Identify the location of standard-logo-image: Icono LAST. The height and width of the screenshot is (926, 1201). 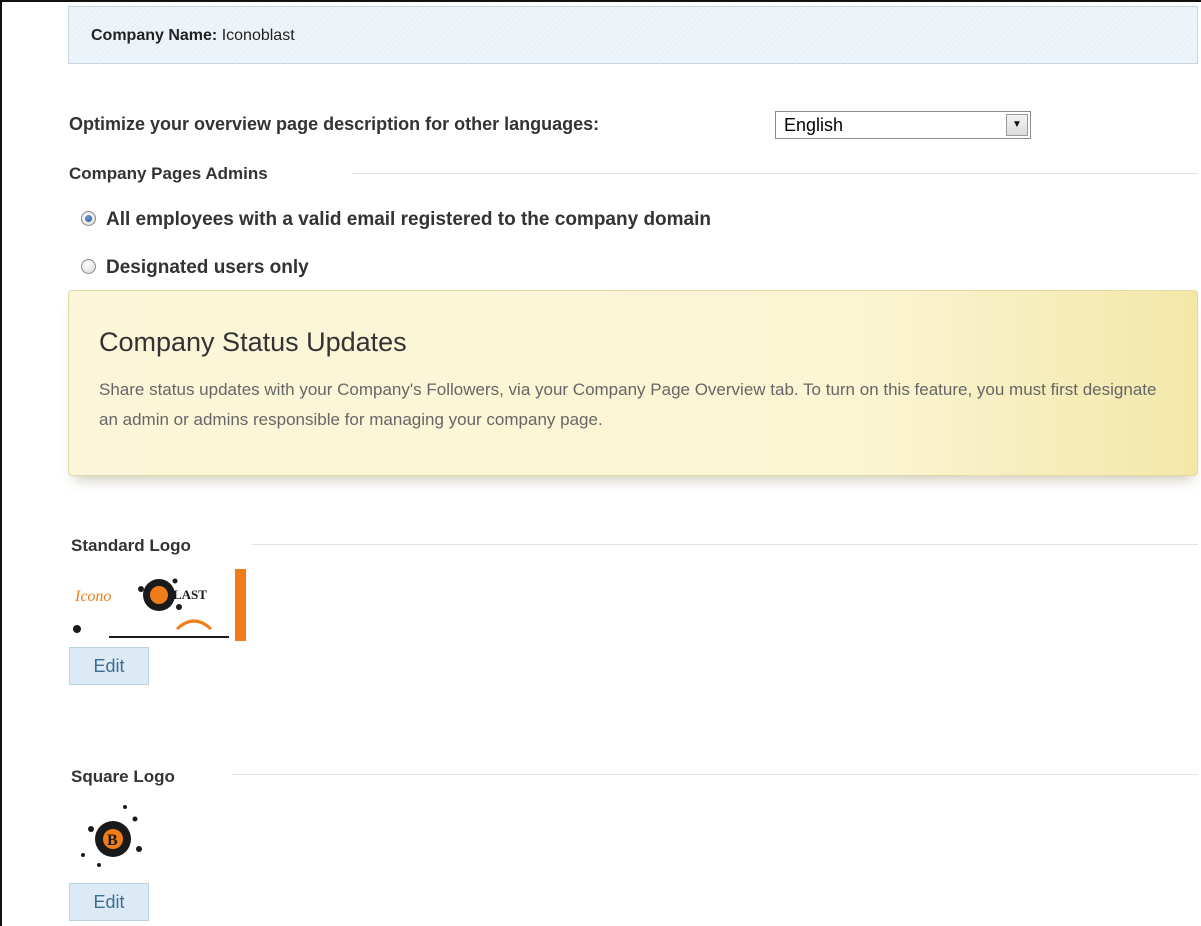
(157, 605).